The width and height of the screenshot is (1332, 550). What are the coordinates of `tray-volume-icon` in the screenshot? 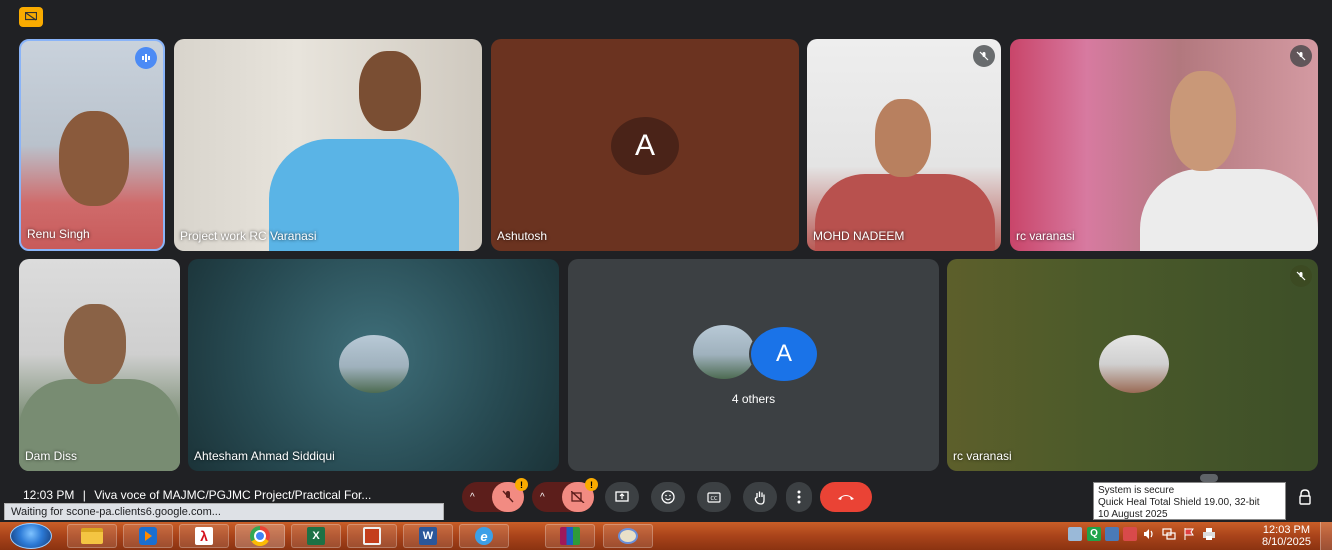 It's located at (1149, 534).